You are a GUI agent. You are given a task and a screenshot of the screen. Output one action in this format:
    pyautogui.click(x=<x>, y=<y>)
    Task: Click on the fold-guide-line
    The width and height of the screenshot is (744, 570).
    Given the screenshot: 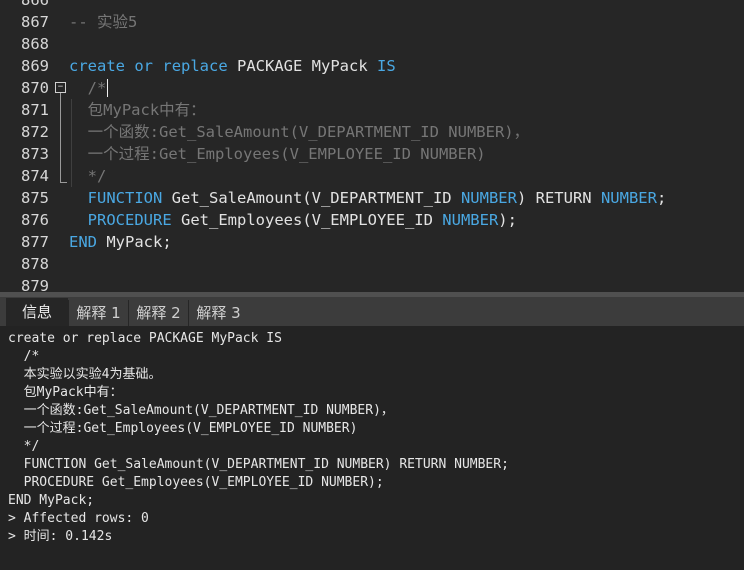 What is the action you would take?
    pyautogui.click(x=60, y=137)
    